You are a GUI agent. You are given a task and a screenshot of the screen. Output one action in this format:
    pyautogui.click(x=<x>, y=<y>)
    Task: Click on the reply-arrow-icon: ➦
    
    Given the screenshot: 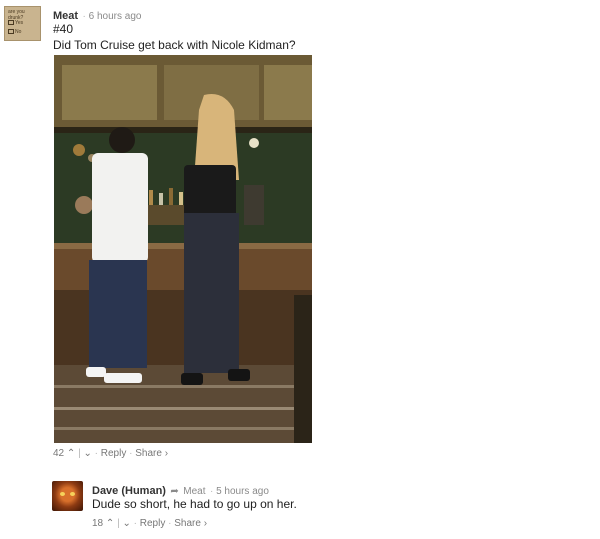 What is the action you would take?
    pyautogui.click(x=174, y=491)
    